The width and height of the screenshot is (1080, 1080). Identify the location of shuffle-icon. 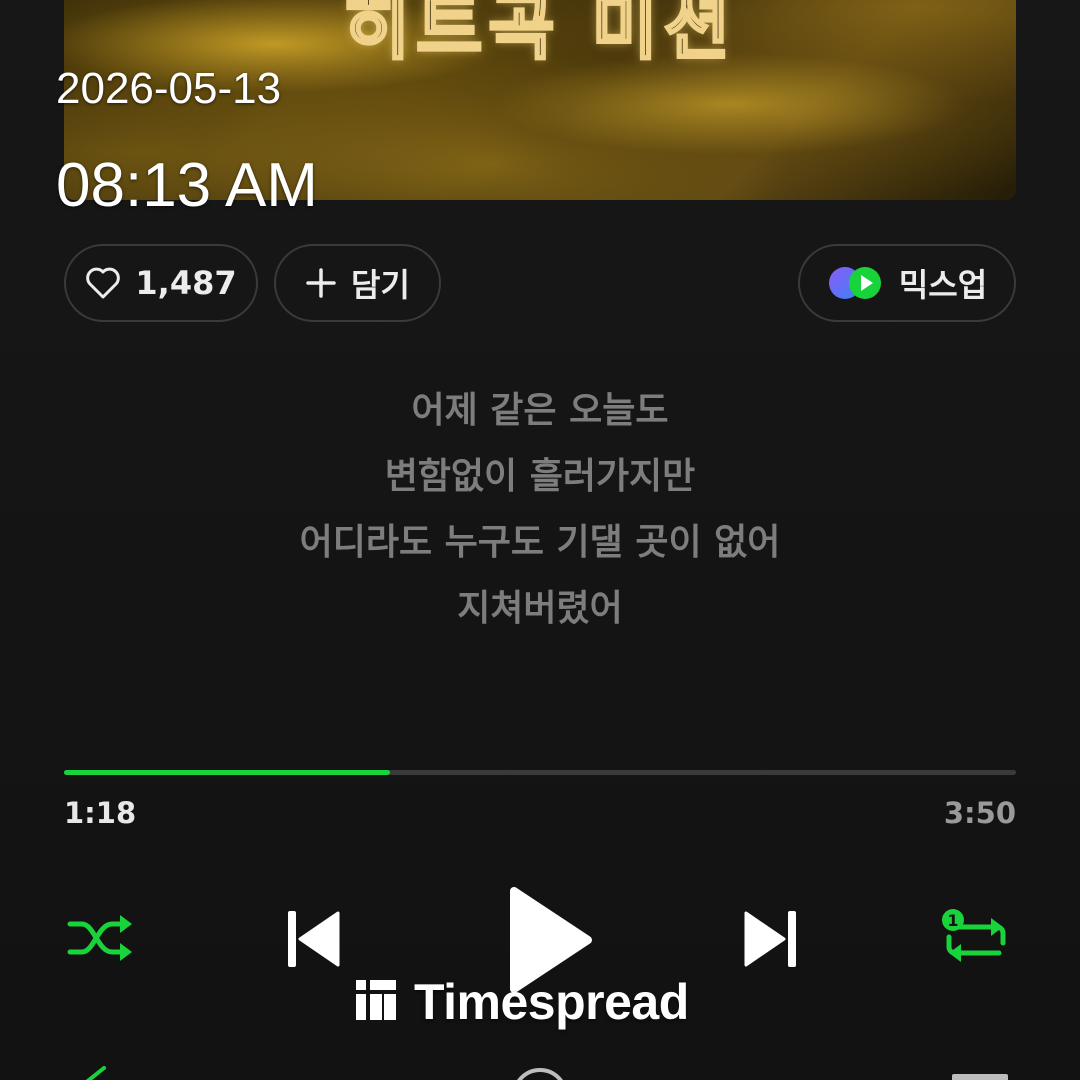
(100, 940).